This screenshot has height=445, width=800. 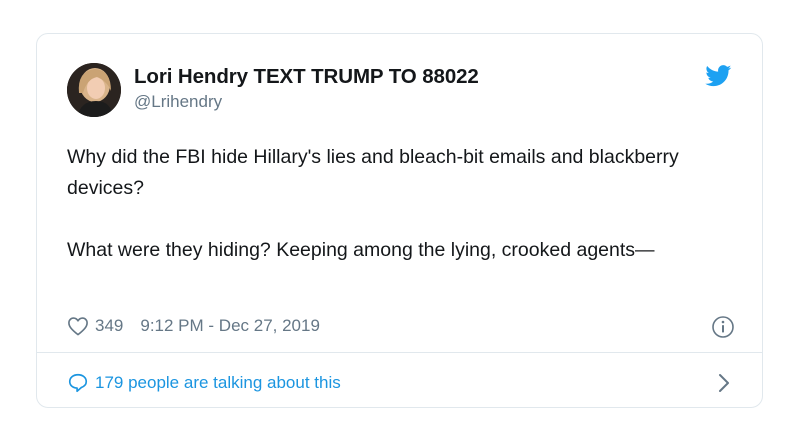 I want to click on tweet-meta: 349 9:12 PM - Dec 27, 2019, so click(x=400, y=326).